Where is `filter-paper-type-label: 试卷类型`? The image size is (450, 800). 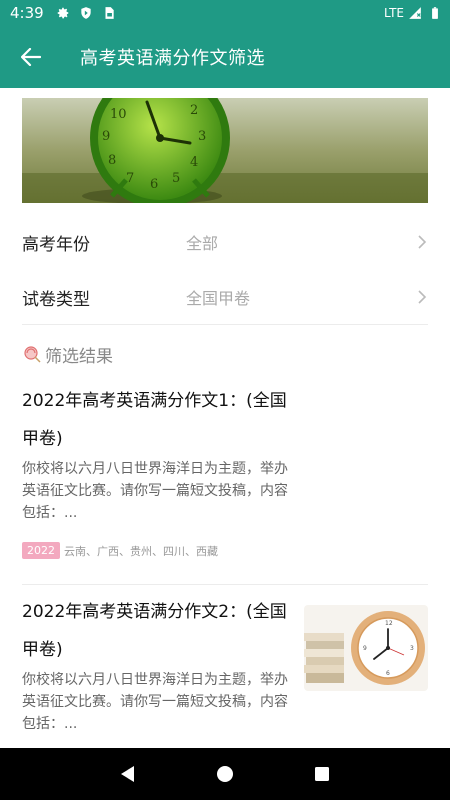 filter-paper-type-label: 试卷类型 is located at coordinates (56, 299).